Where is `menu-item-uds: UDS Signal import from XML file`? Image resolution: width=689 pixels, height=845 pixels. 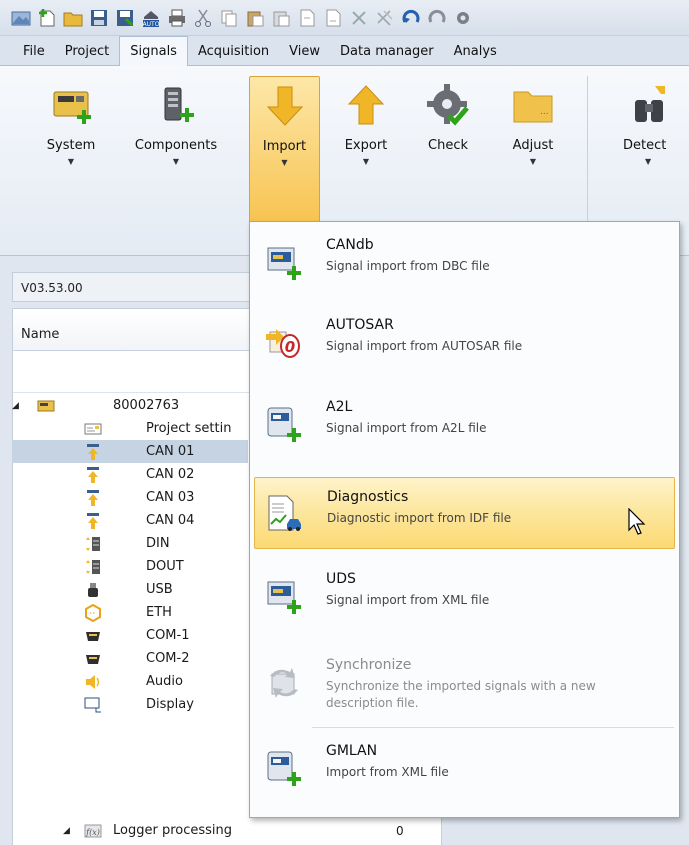
menu-item-uds: UDS Signal import from XML file is located at coordinates (464, 596).